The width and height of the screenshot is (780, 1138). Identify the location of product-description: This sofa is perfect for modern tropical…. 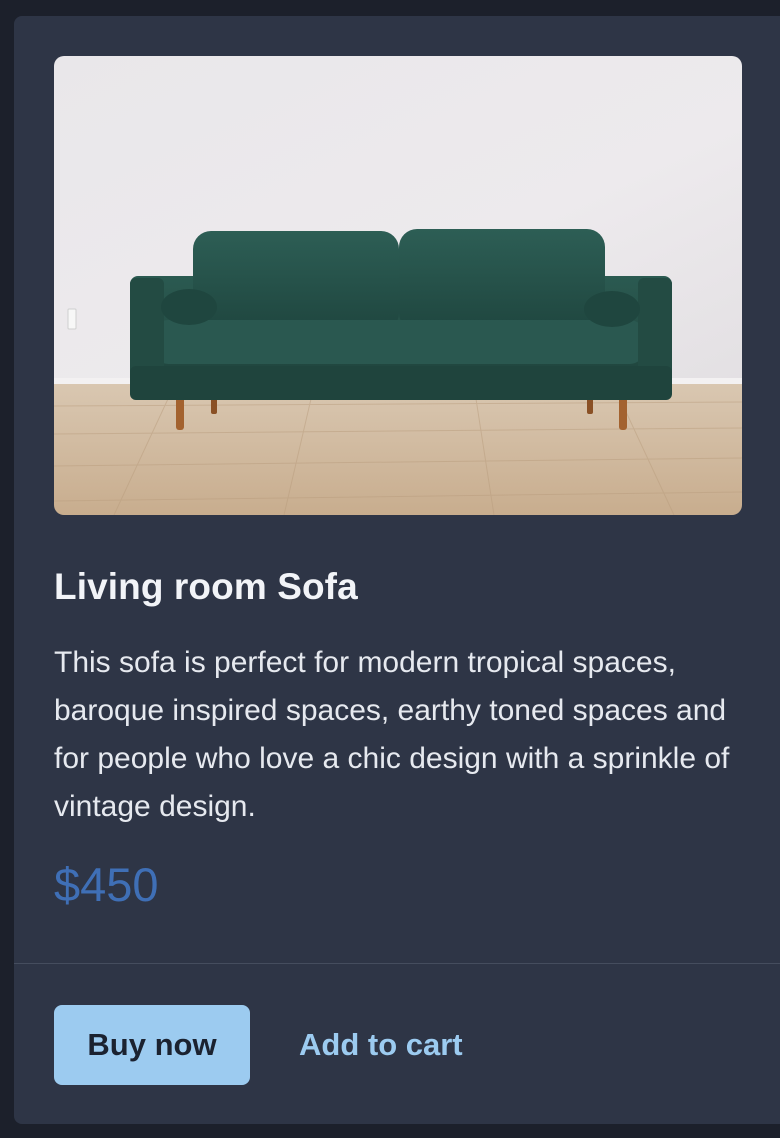
(392, 734).